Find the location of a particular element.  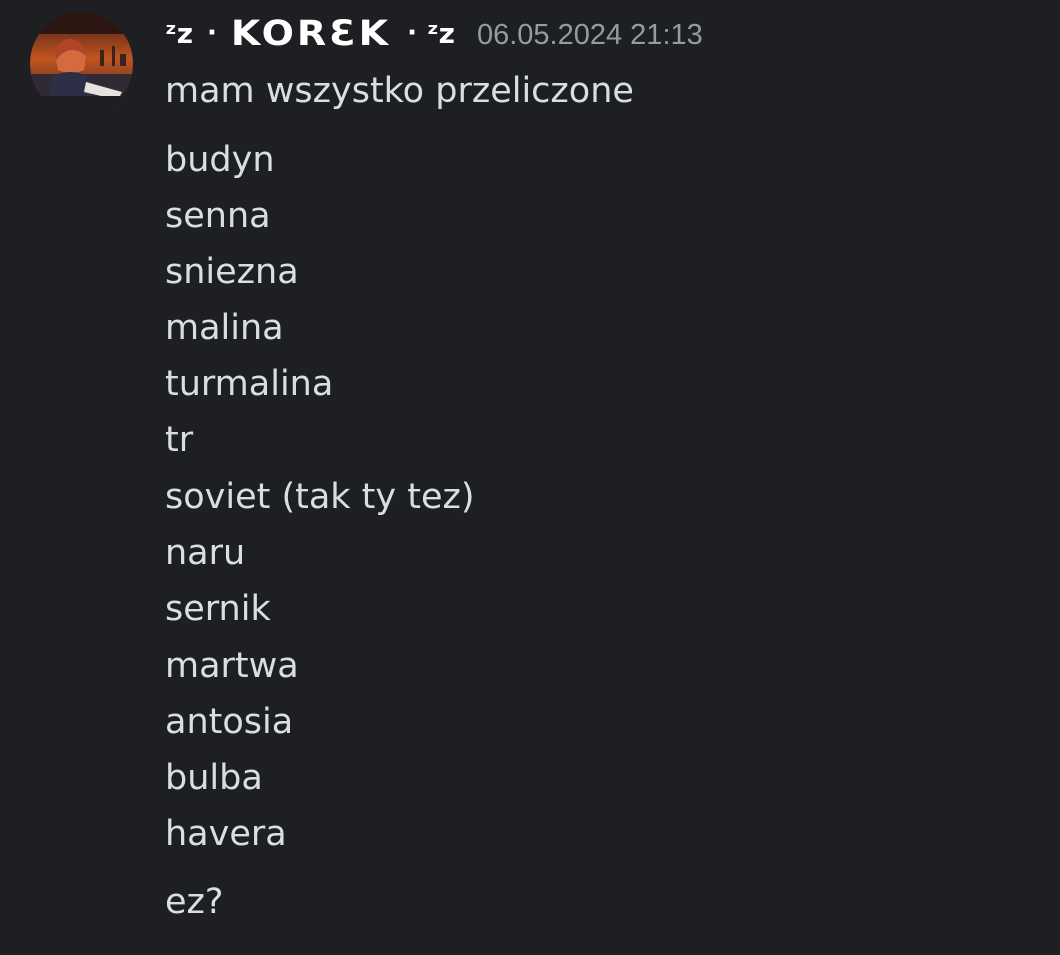

message-line: senna is located at coordinates (218, 216).